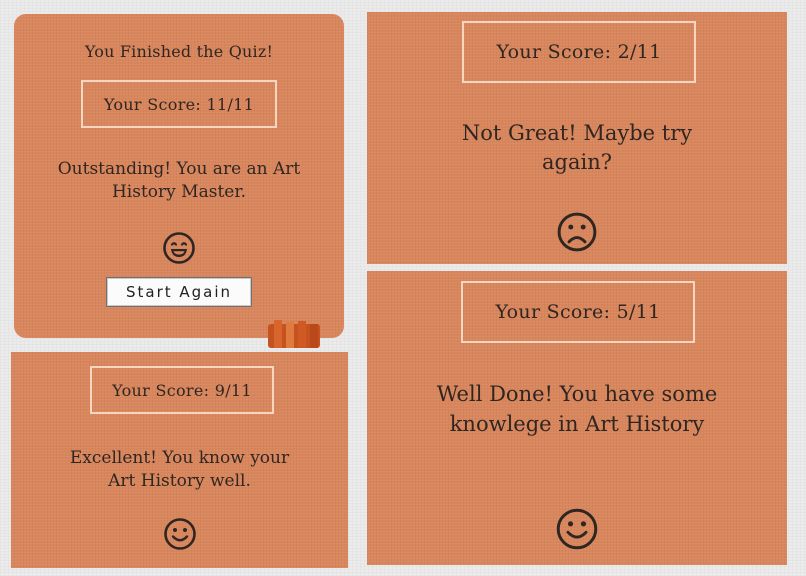  I want to click on frowning-face-icon, so click(577, 232).